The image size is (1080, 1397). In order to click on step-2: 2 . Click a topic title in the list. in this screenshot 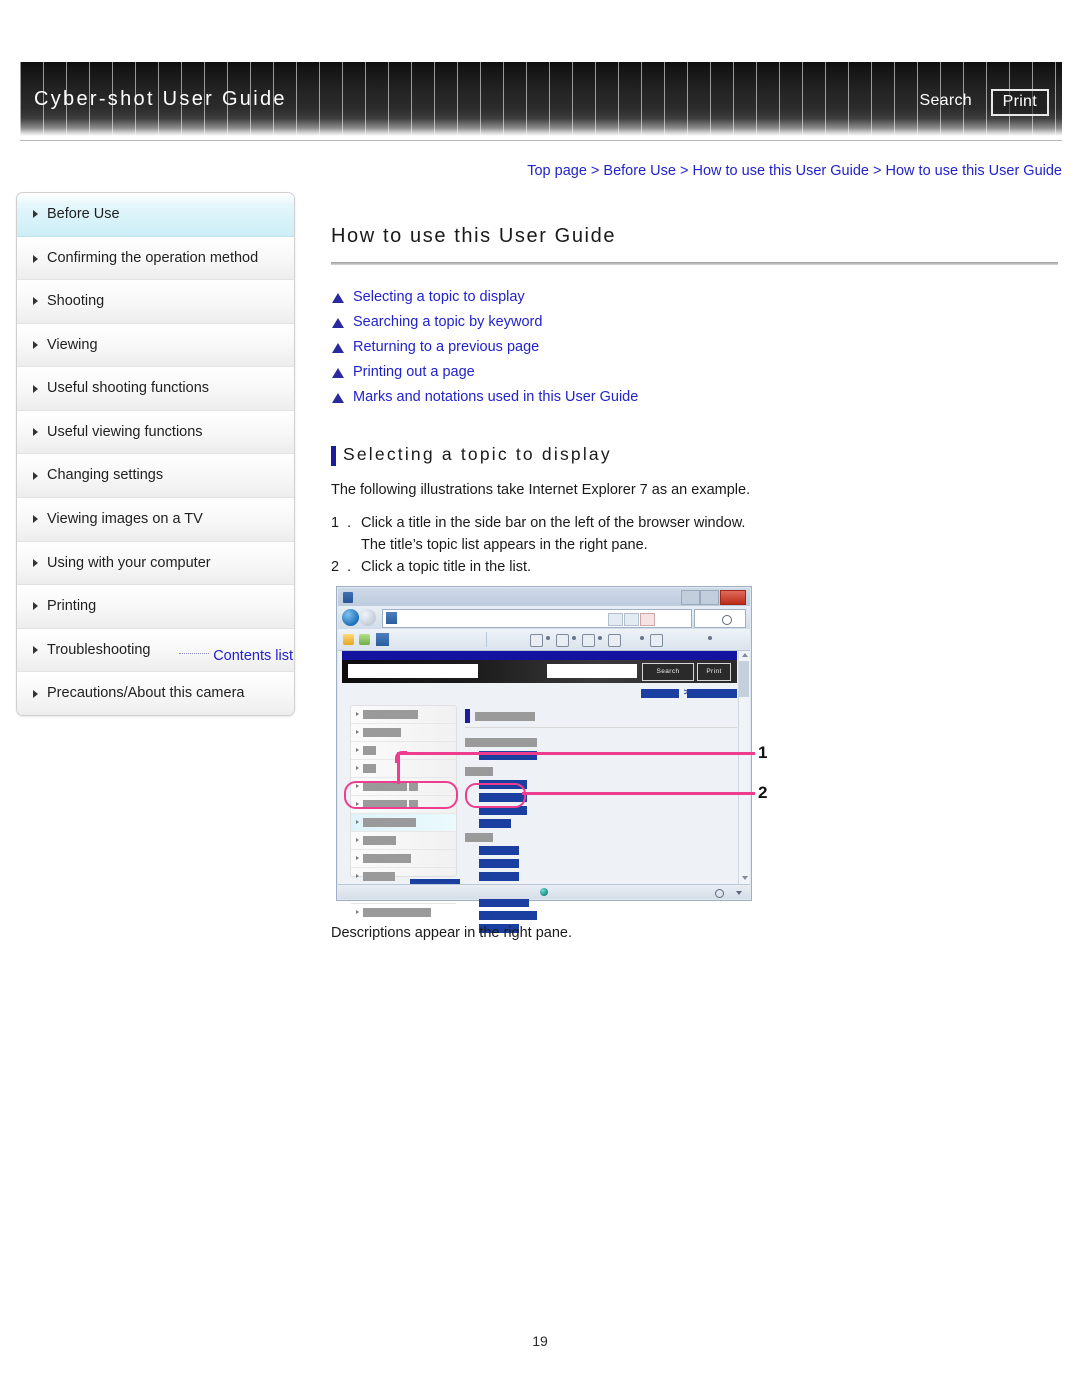, I will do `click(431, 567)`.